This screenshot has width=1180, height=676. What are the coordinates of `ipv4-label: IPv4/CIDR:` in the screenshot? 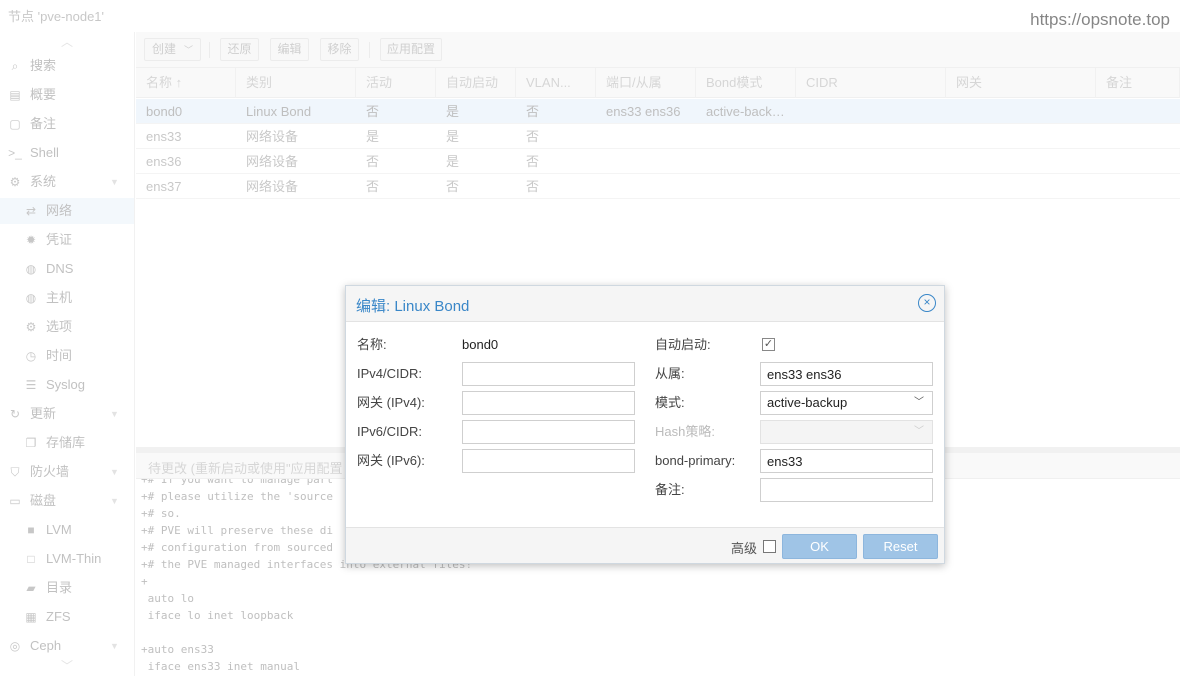 It's located at (390, 373).